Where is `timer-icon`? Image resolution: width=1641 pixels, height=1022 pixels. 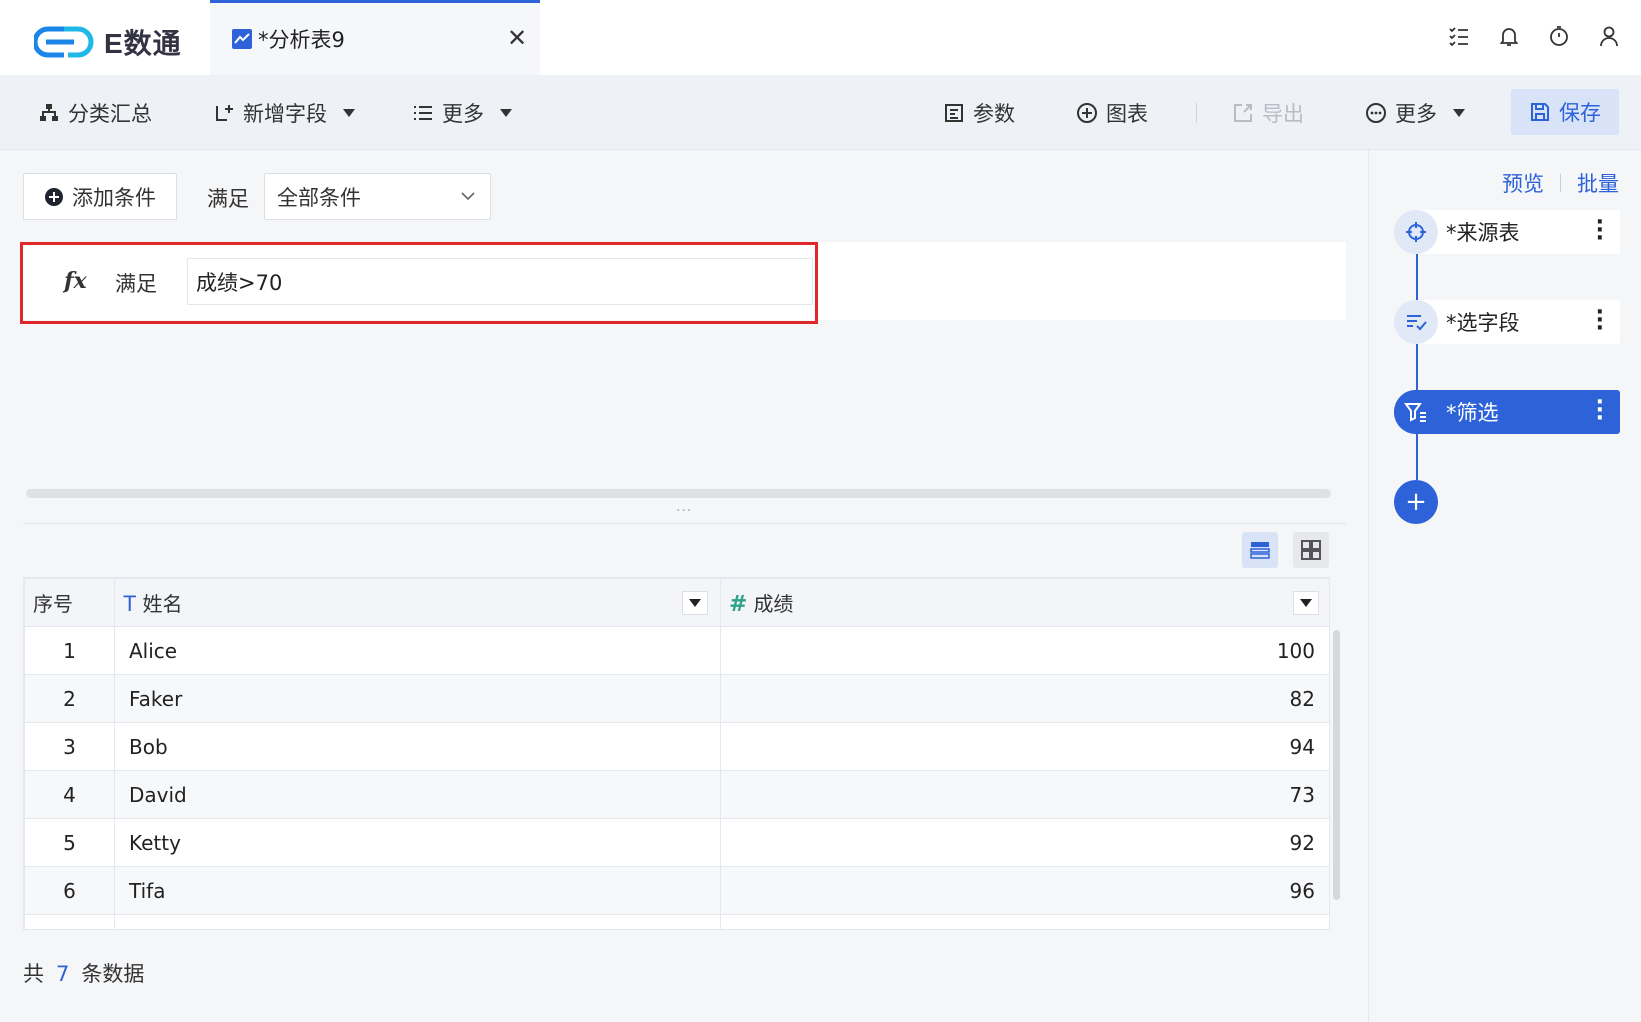 timer-icon is located at coordinates (1559, 36).